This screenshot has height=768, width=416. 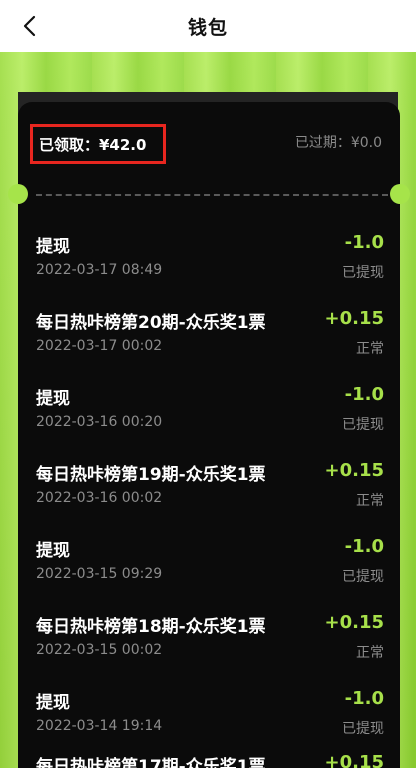 I want to click on transaction-title: 每日热咔榜第17期-众乐奖1票, so click(x=151, y=762).